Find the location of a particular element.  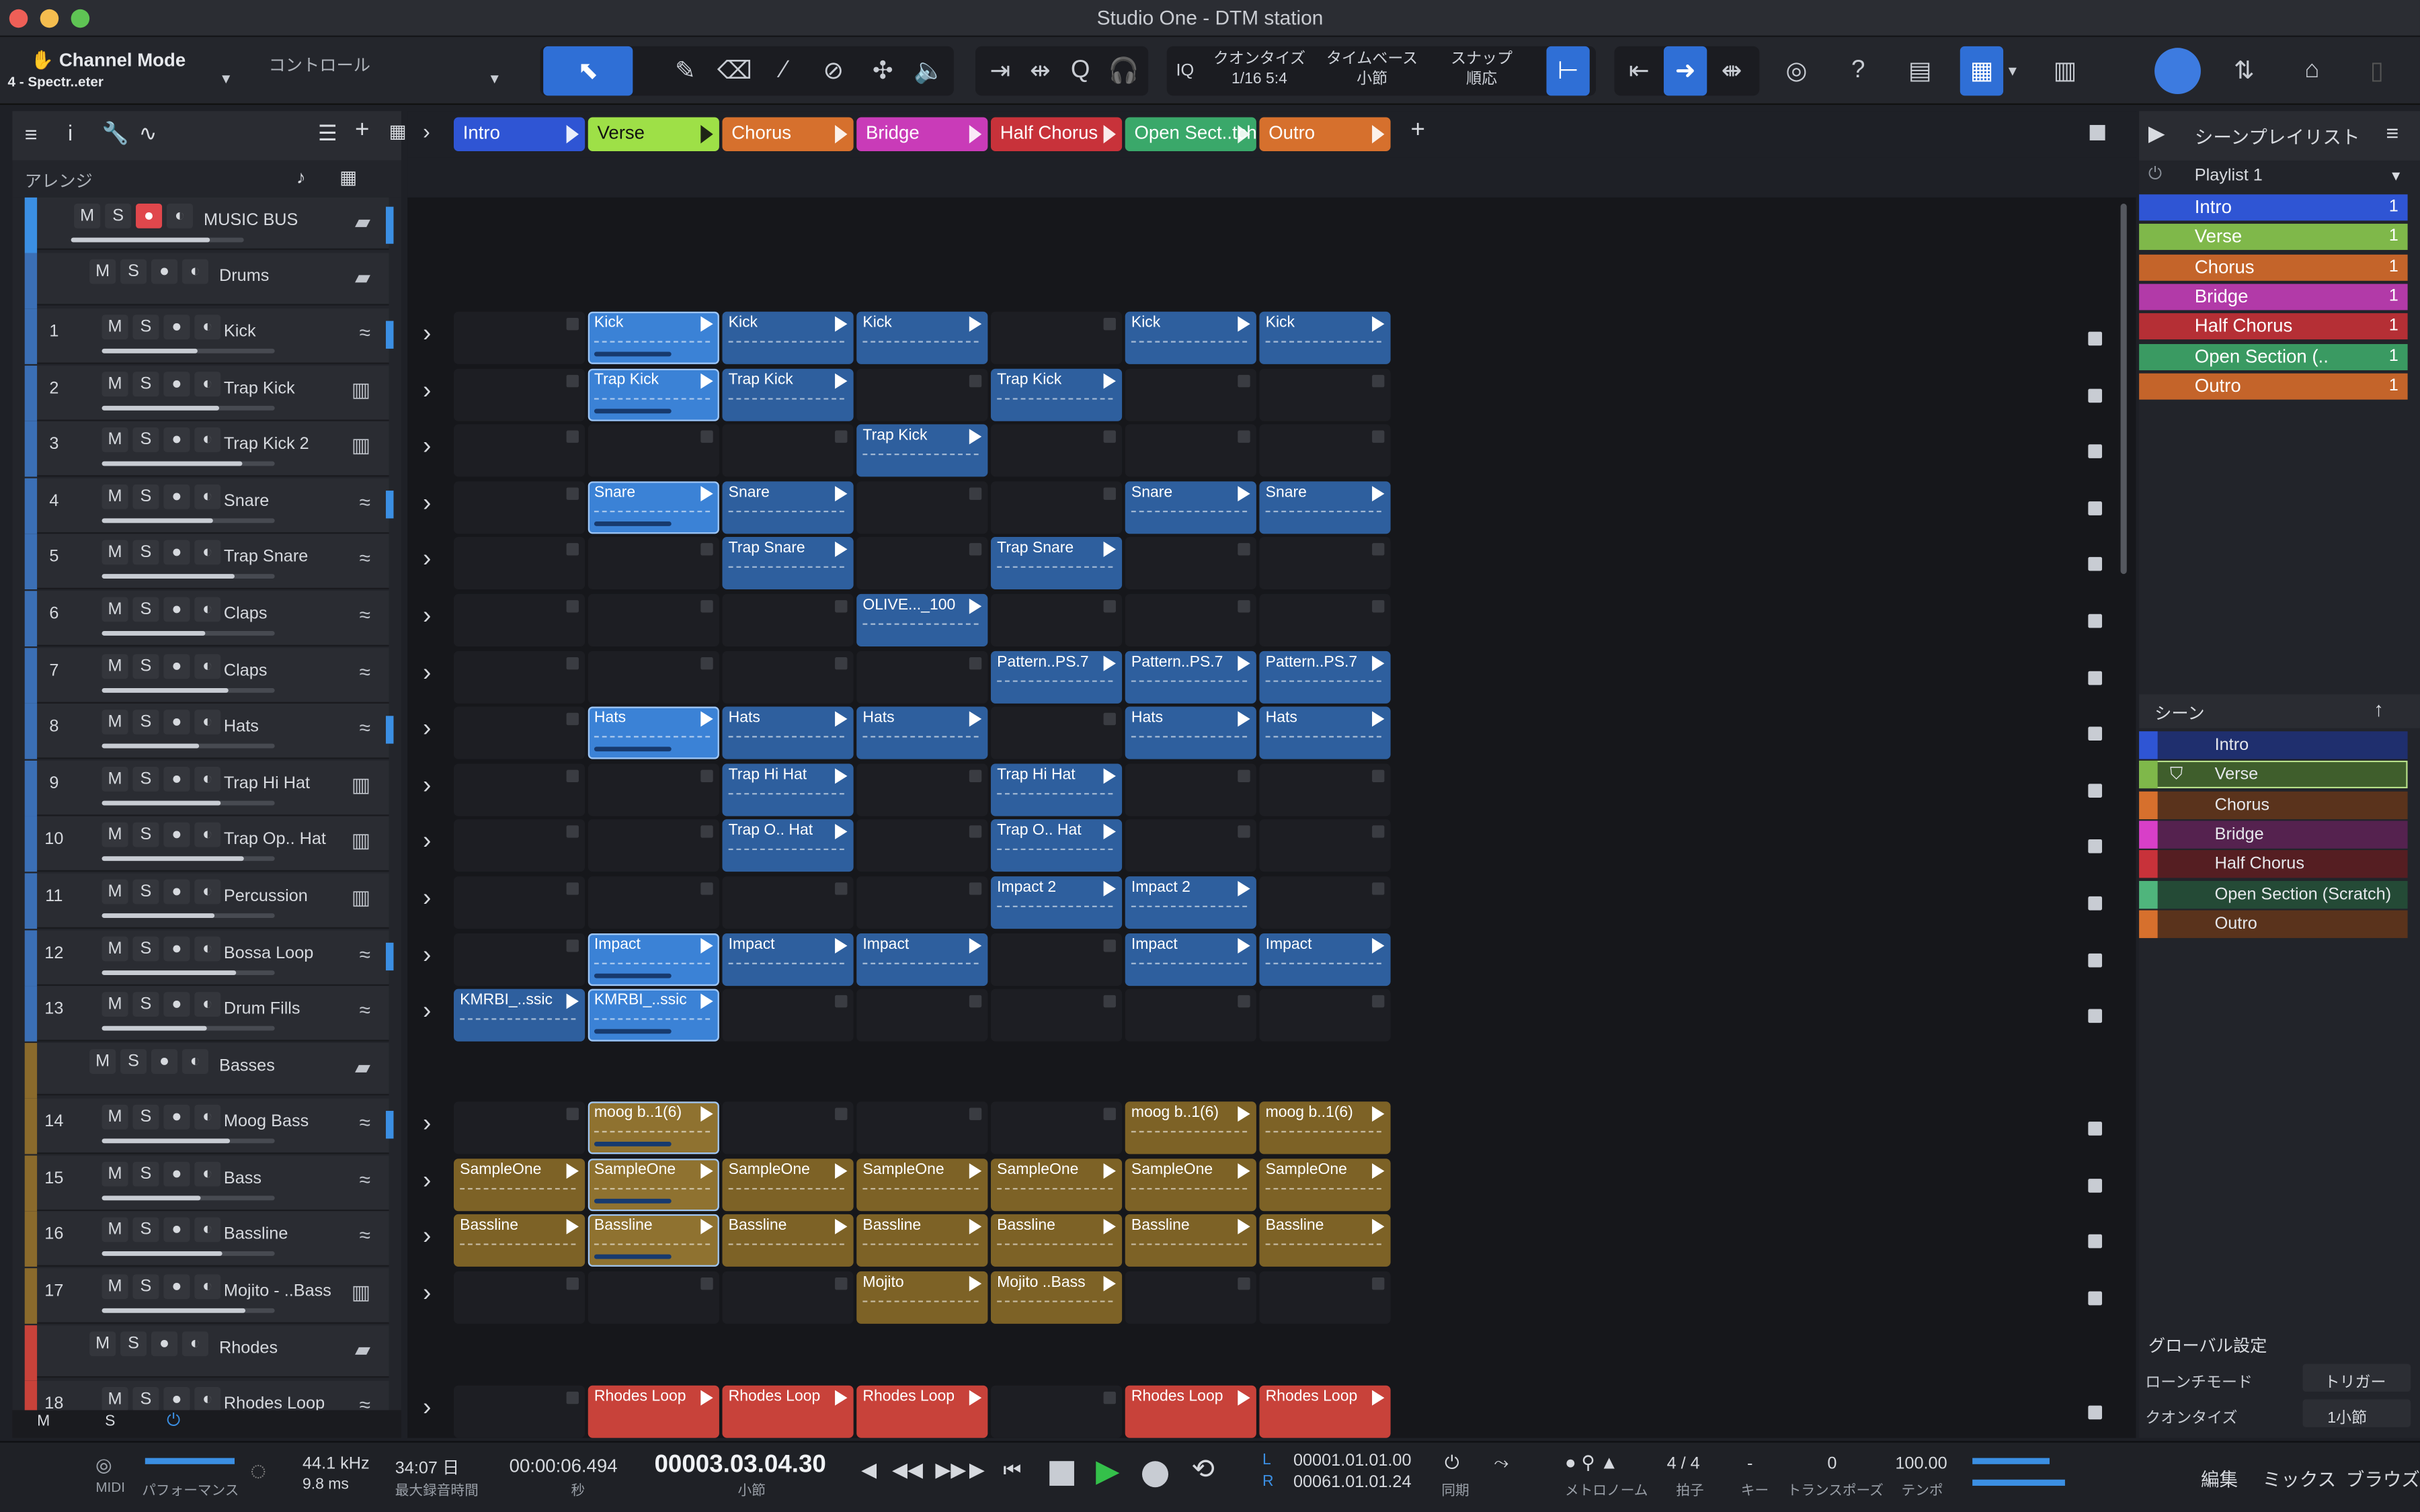

note-icon: ♪ is located at coordinates (301, 177).